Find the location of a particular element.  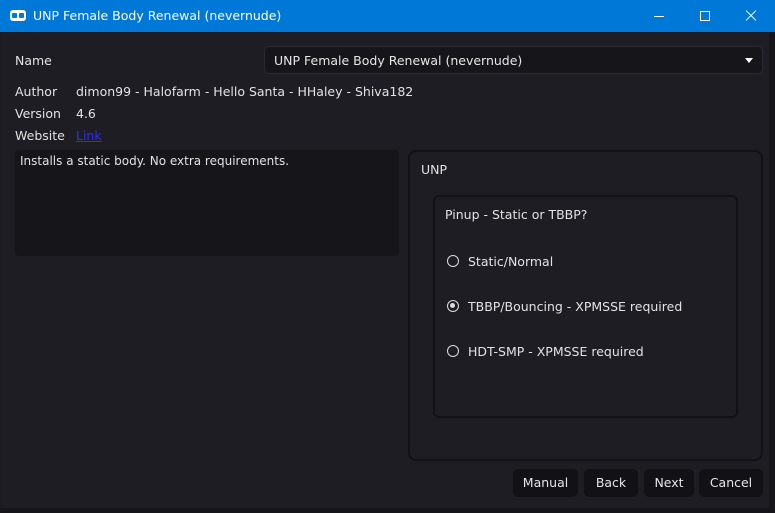

app-icon is located at coordinates (18, 15).